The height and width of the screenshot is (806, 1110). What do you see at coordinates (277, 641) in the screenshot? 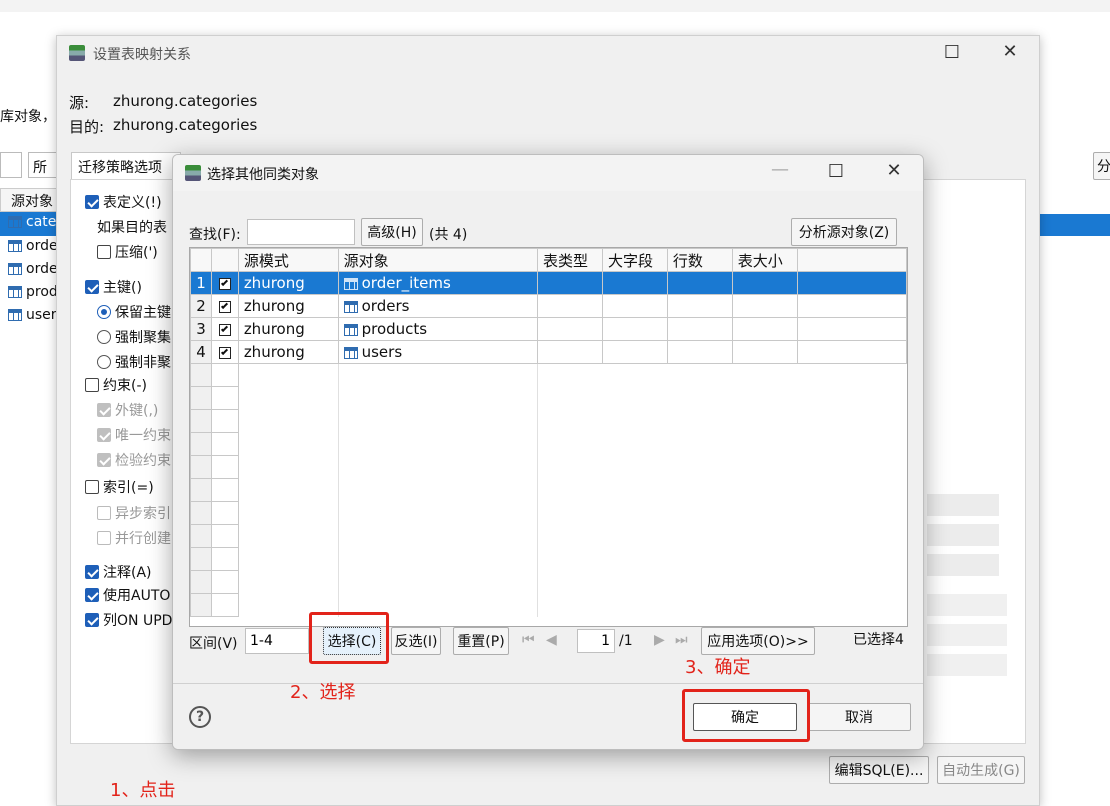
I see `range-input` at bounding box center [277, 641].